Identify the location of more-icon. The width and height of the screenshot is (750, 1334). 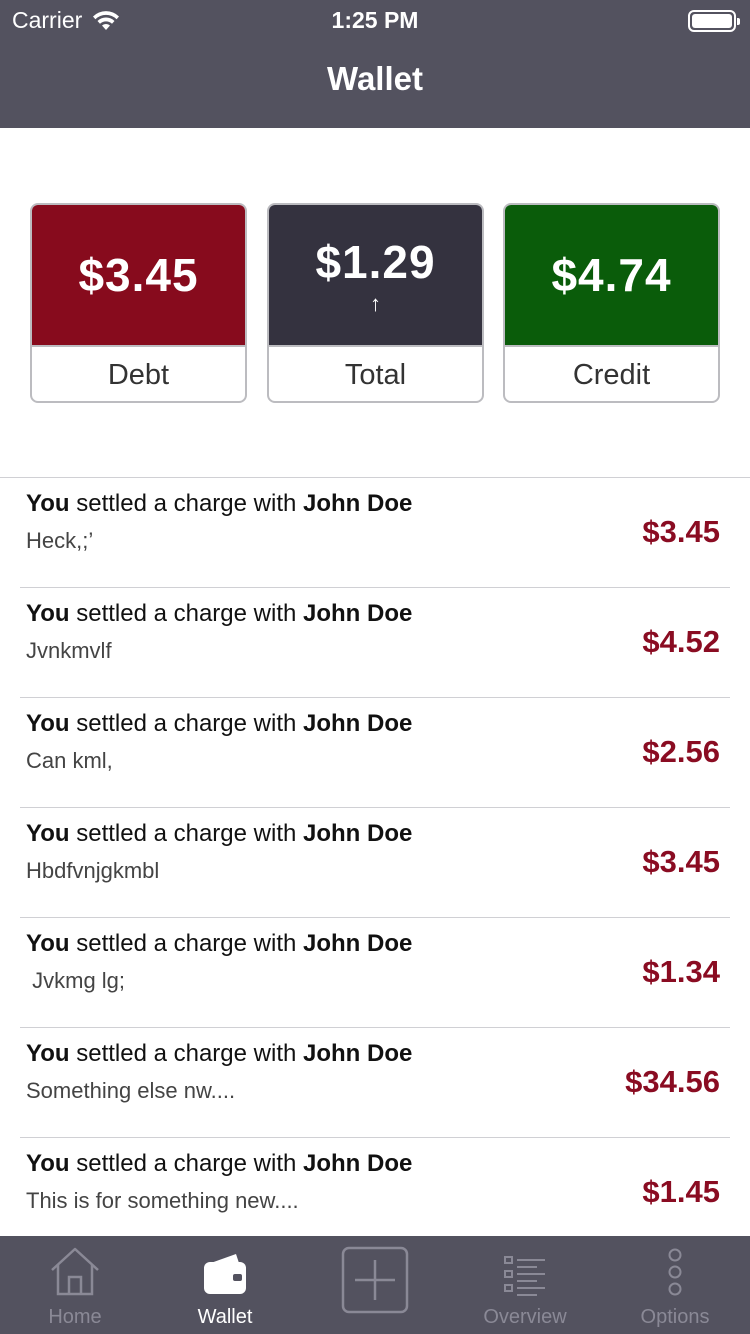
(675, 1272).